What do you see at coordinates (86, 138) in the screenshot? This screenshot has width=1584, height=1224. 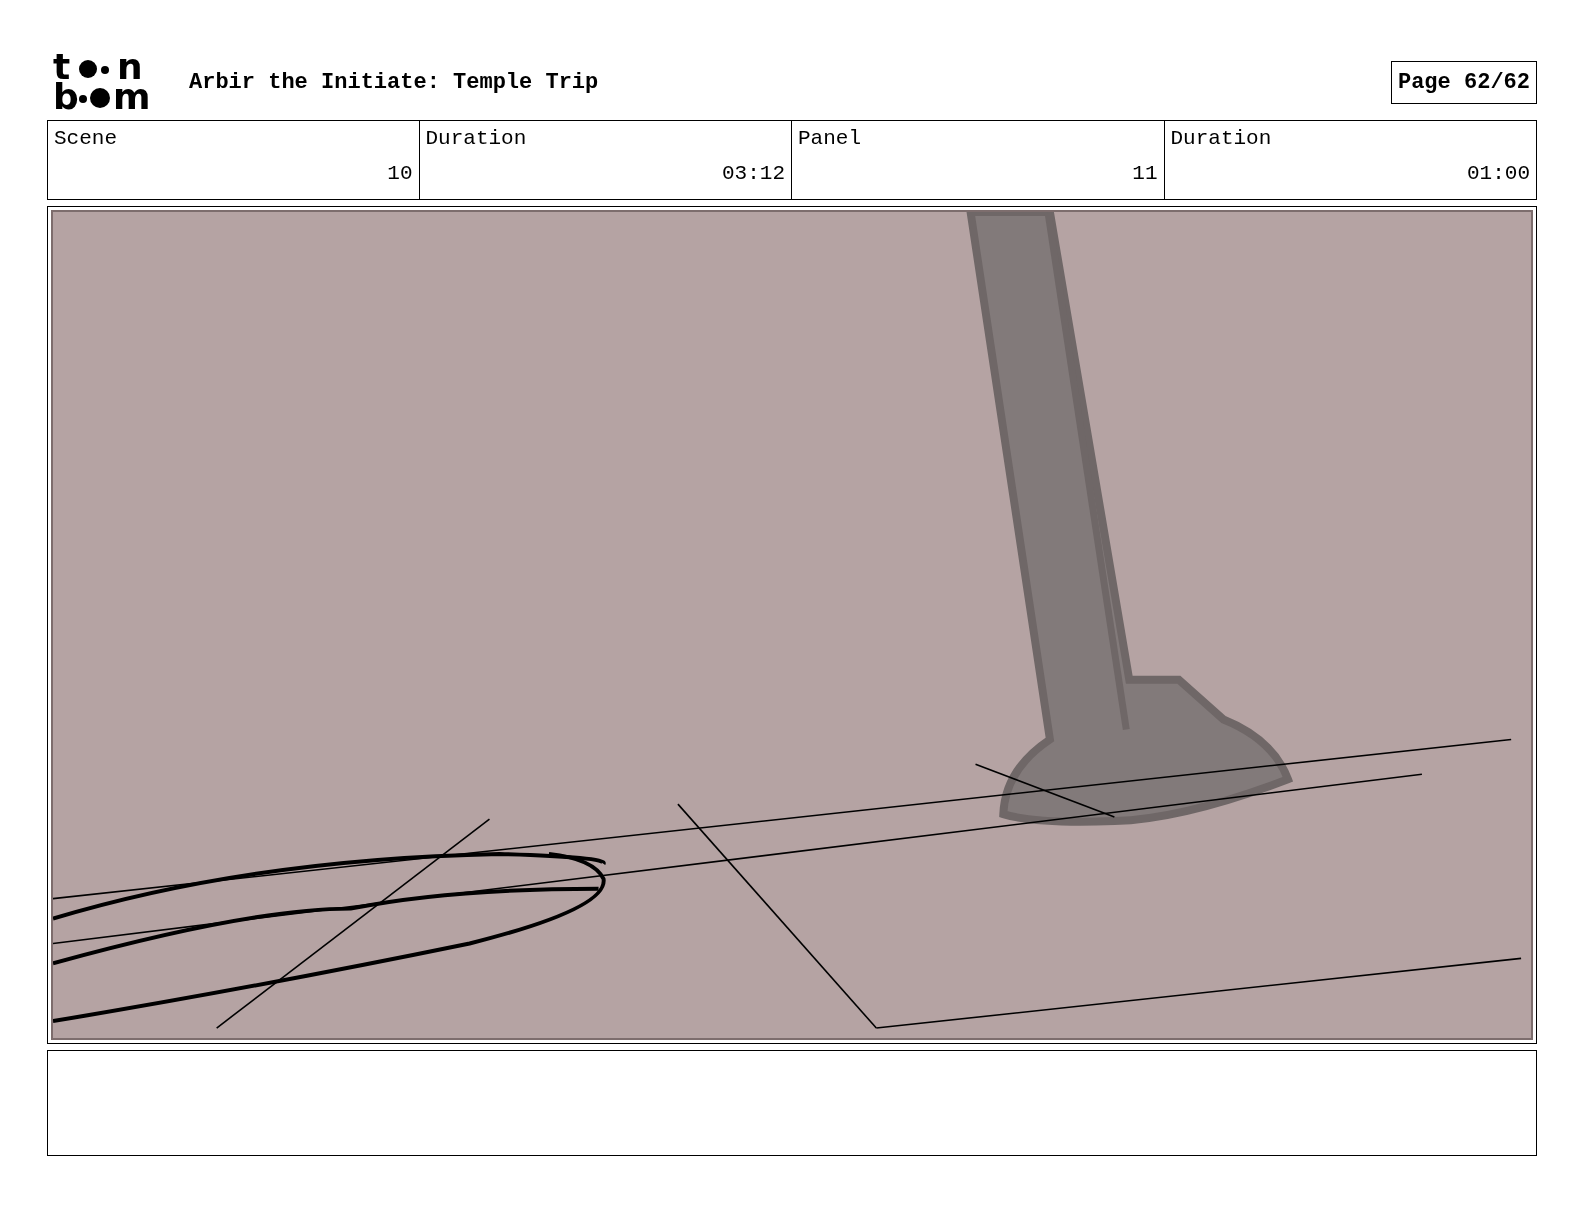 I see `column-header: Scene` at bounding box center [86, 138].